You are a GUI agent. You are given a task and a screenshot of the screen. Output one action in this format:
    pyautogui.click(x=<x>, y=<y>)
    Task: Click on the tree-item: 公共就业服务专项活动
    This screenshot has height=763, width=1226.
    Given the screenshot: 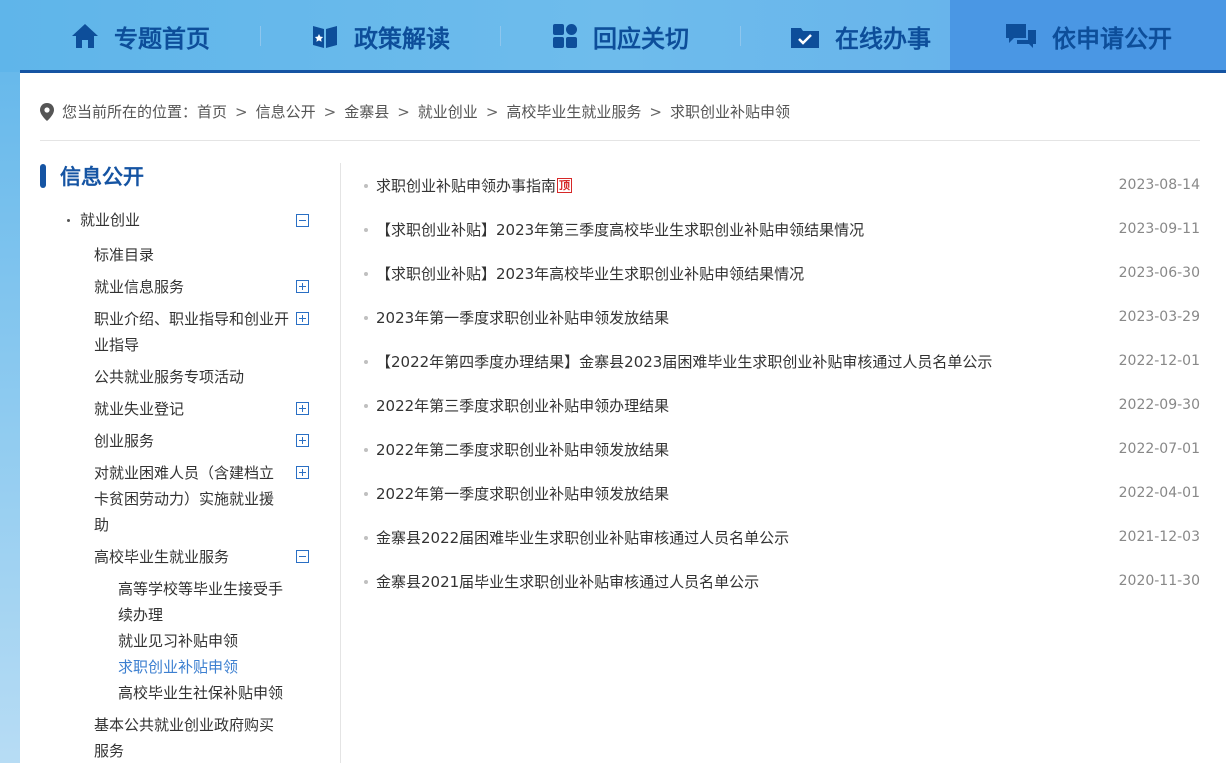 What is the action you would take?
    pyautogui.click(x=169, y=377)
    